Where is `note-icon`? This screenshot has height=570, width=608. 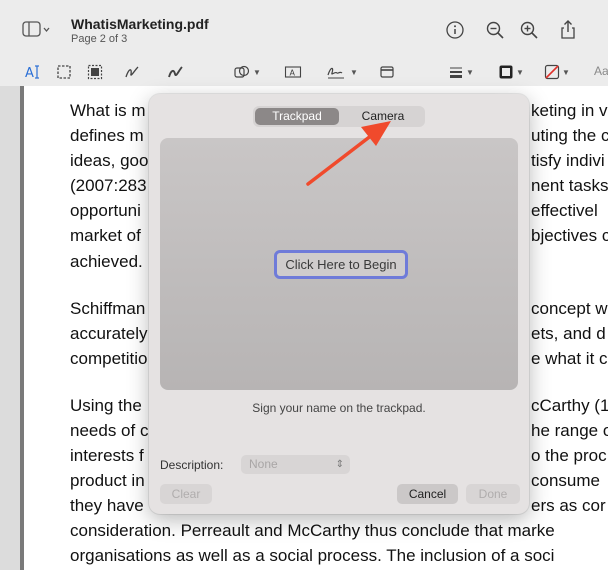 note-icon is located at coordinates (387, 72).